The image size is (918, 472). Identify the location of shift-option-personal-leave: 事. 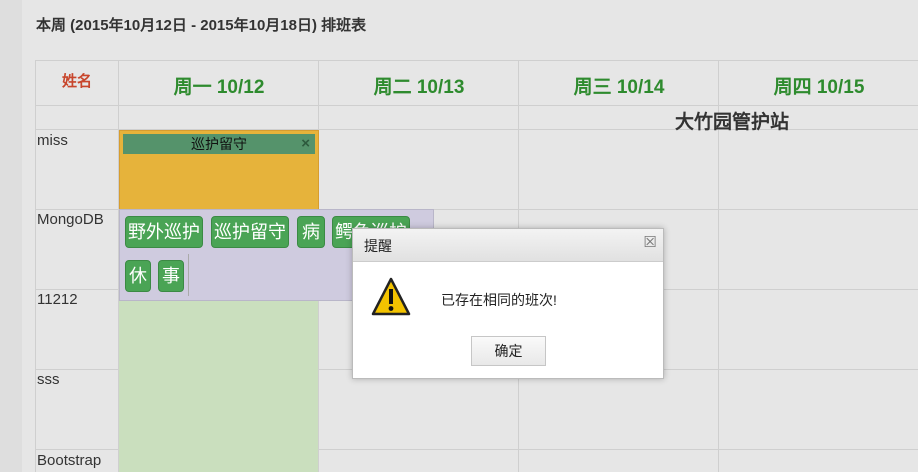
(171, 276).